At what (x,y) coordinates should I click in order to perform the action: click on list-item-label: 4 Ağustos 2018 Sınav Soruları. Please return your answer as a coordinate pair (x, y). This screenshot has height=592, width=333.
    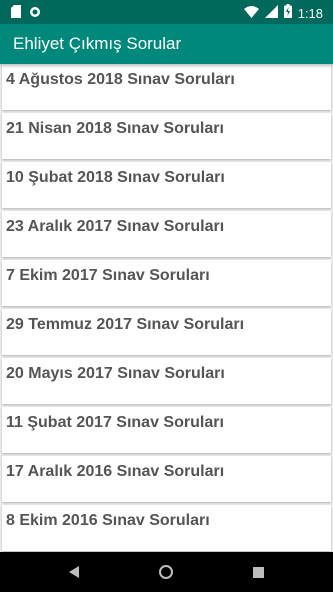
    Looking at the image, I should click on (120, 79).